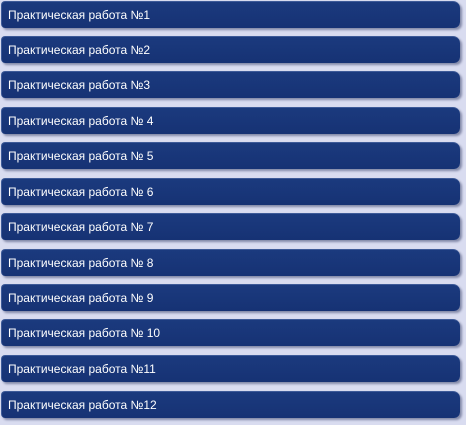  I want to click on menu-item-label: Практическая работа № 5, so click(81, 156).